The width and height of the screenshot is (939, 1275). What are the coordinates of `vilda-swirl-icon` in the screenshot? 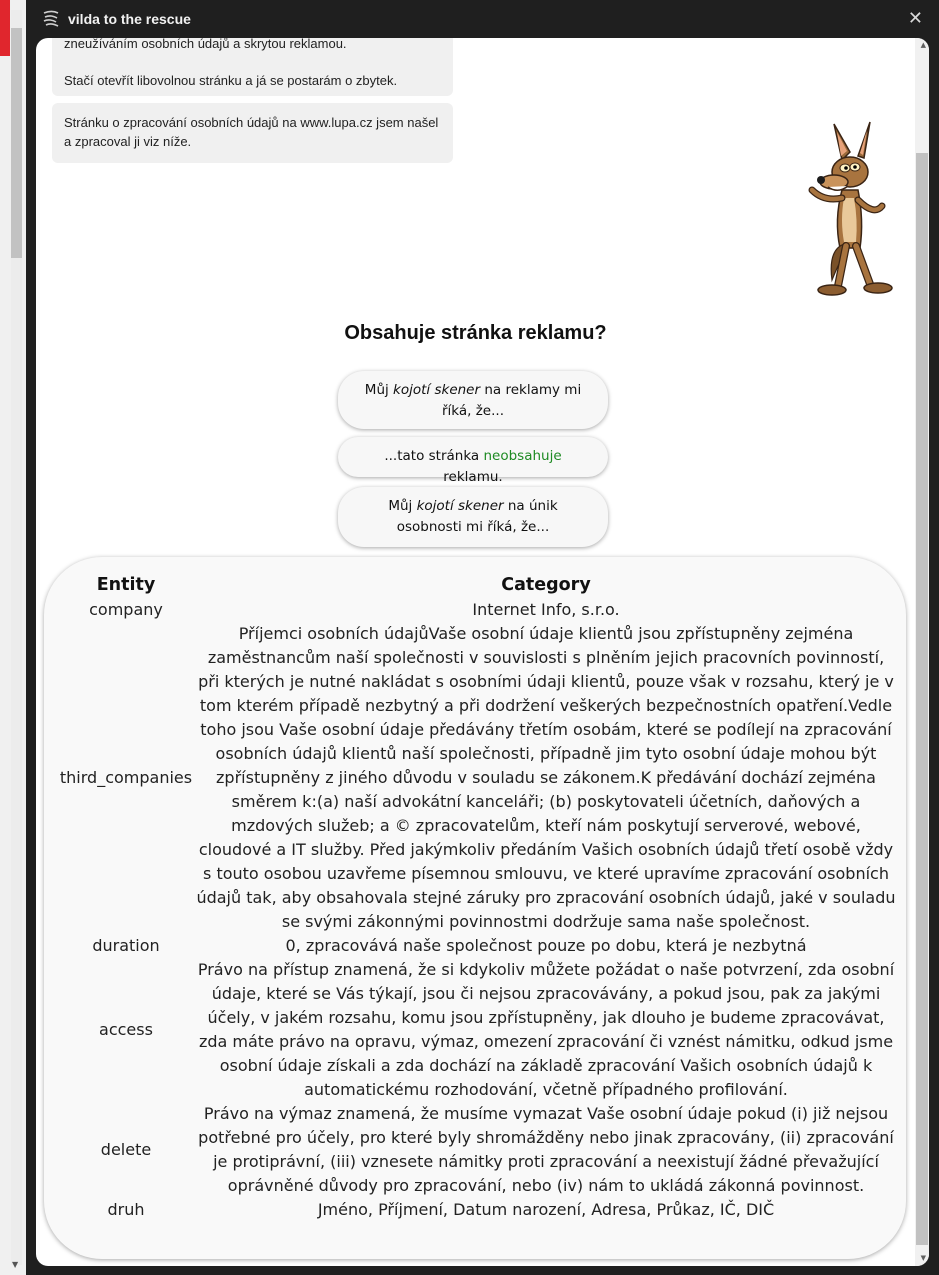 It's located at (51, 18).